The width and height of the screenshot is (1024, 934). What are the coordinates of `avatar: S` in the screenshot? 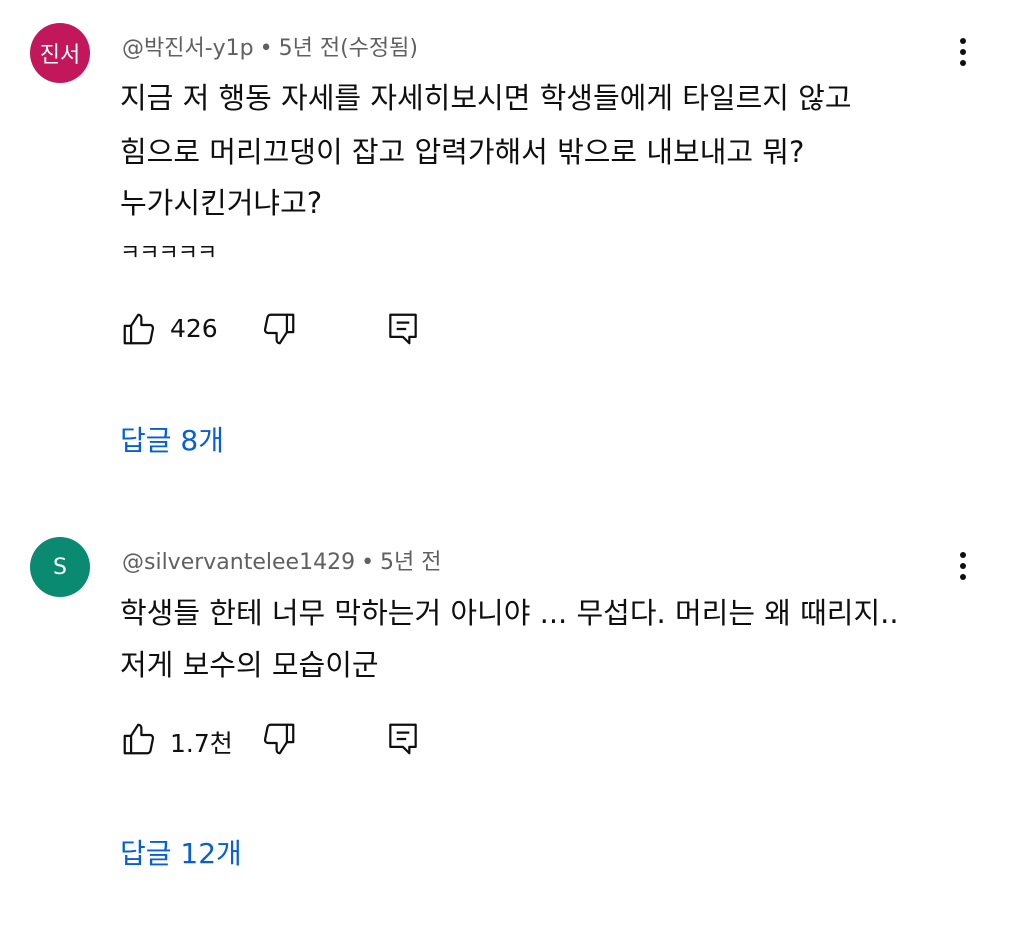 It's located at (60, 567).